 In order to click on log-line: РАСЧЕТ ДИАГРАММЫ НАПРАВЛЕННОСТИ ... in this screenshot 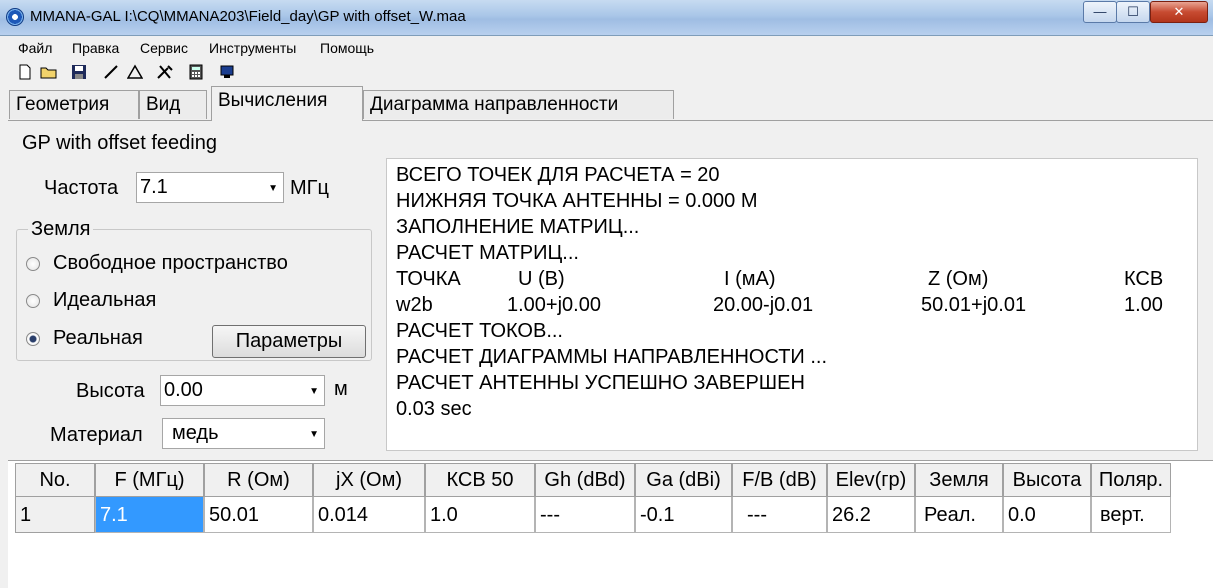, I will do `click(612, 357)`.